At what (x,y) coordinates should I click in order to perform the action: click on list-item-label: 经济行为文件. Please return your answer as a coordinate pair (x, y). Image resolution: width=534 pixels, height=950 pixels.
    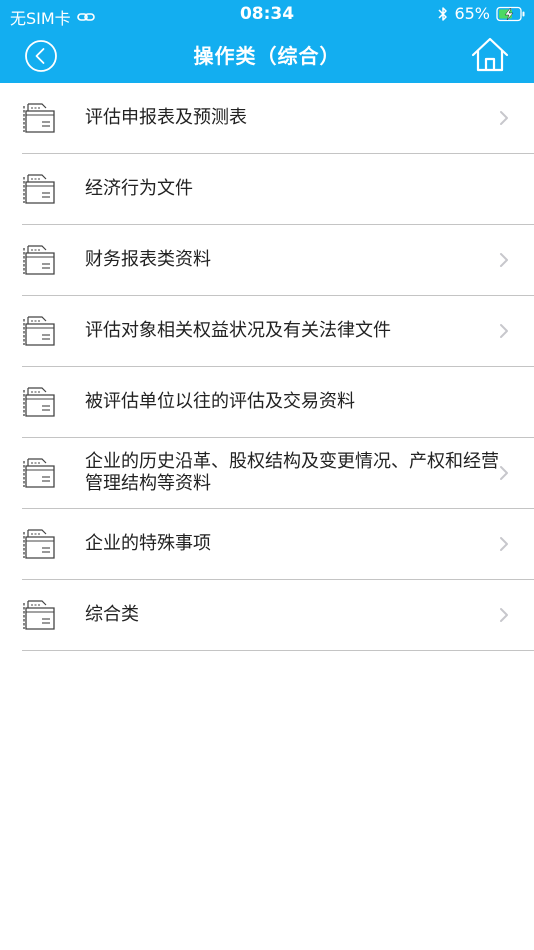
    Looking at the image, I should click on (139, 188).